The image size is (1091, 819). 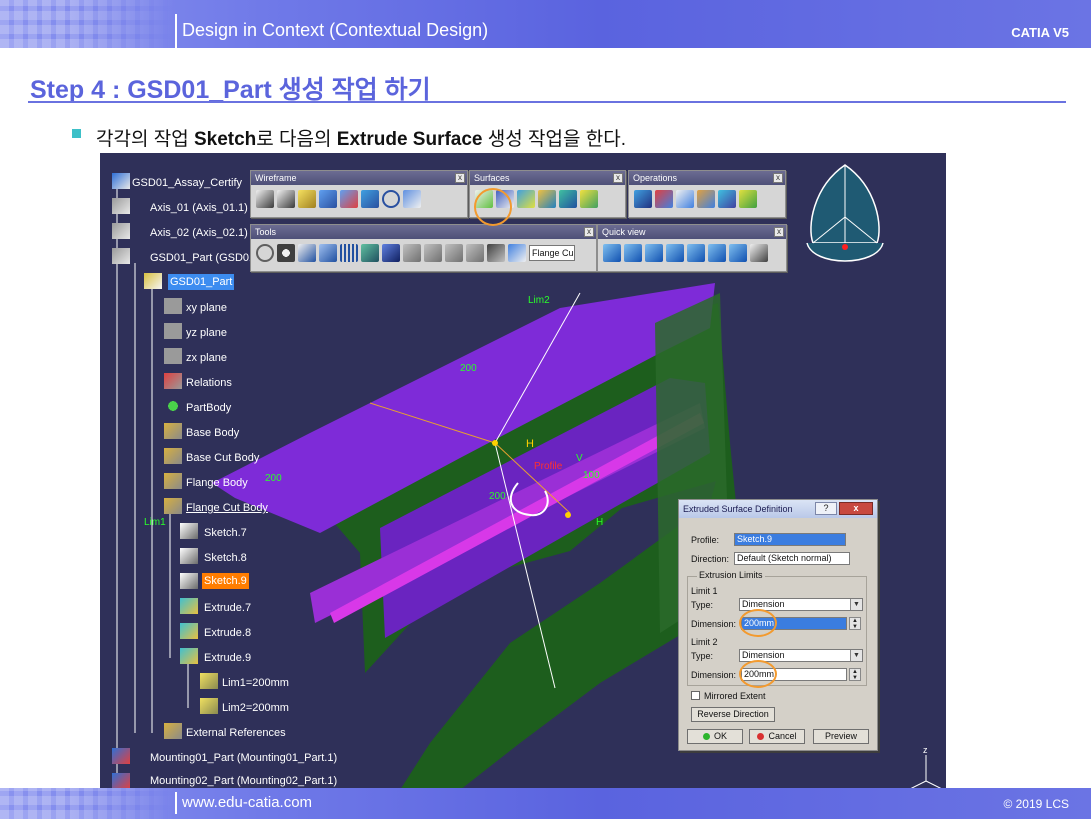 What do you see at coordinates (855, 674) in the screenshot?
I see `limit2-spinner: ▲ ▼` at bounding box center [855, 674].